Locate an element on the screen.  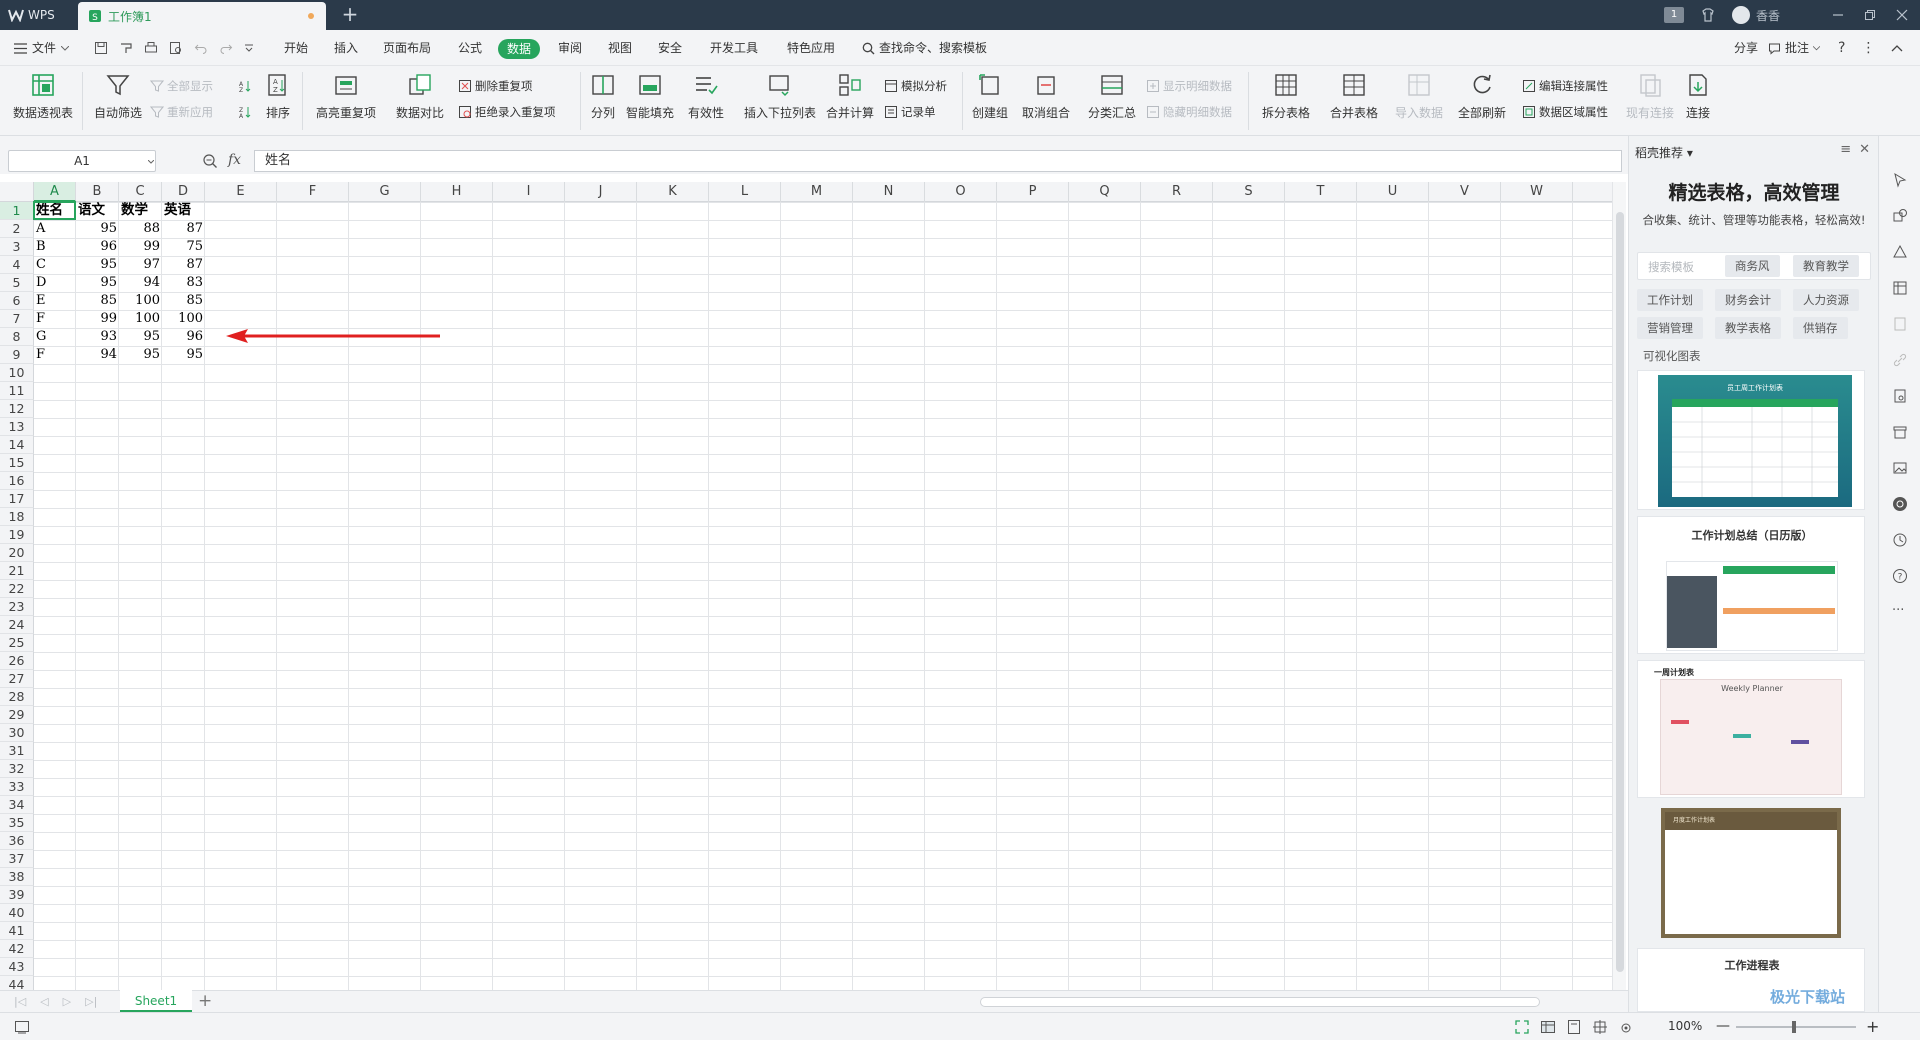
row-header: 15 is located at coordinates (17, 463).